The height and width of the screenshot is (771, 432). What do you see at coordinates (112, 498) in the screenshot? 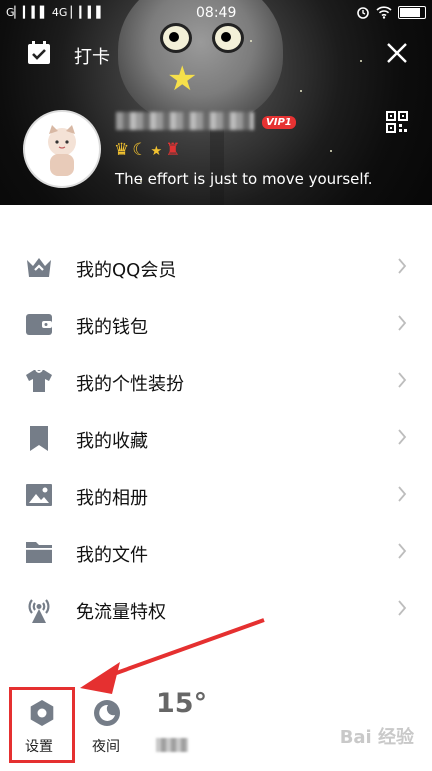
I see `menu-item-label: 我的相册` at bounding box center [112, 498].